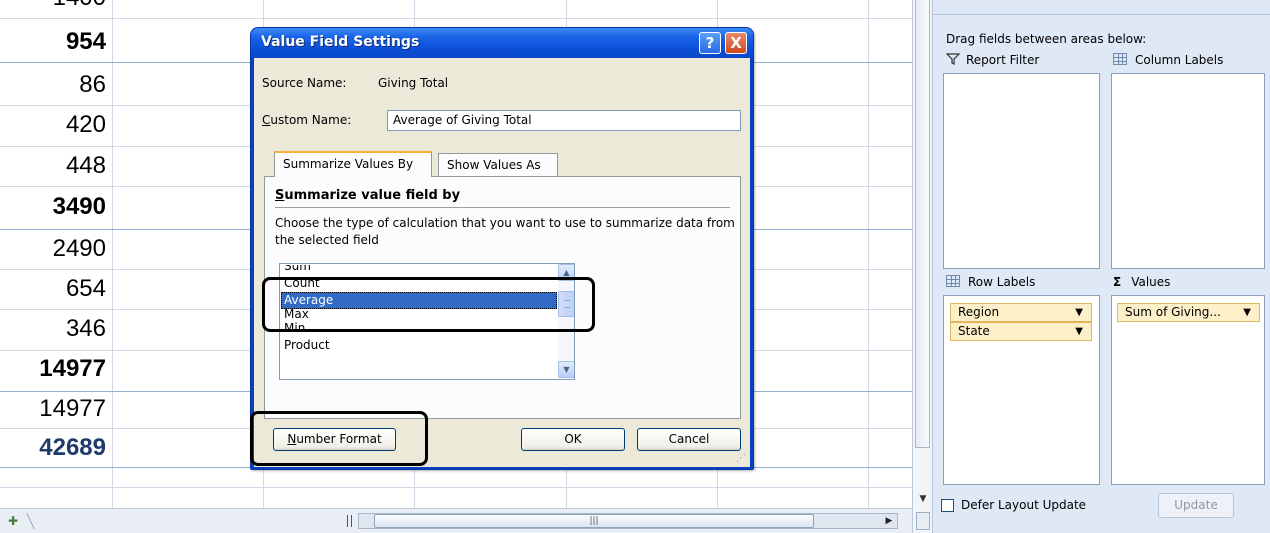  I want to click on defer-layout-checkbox, so click(947, 505).